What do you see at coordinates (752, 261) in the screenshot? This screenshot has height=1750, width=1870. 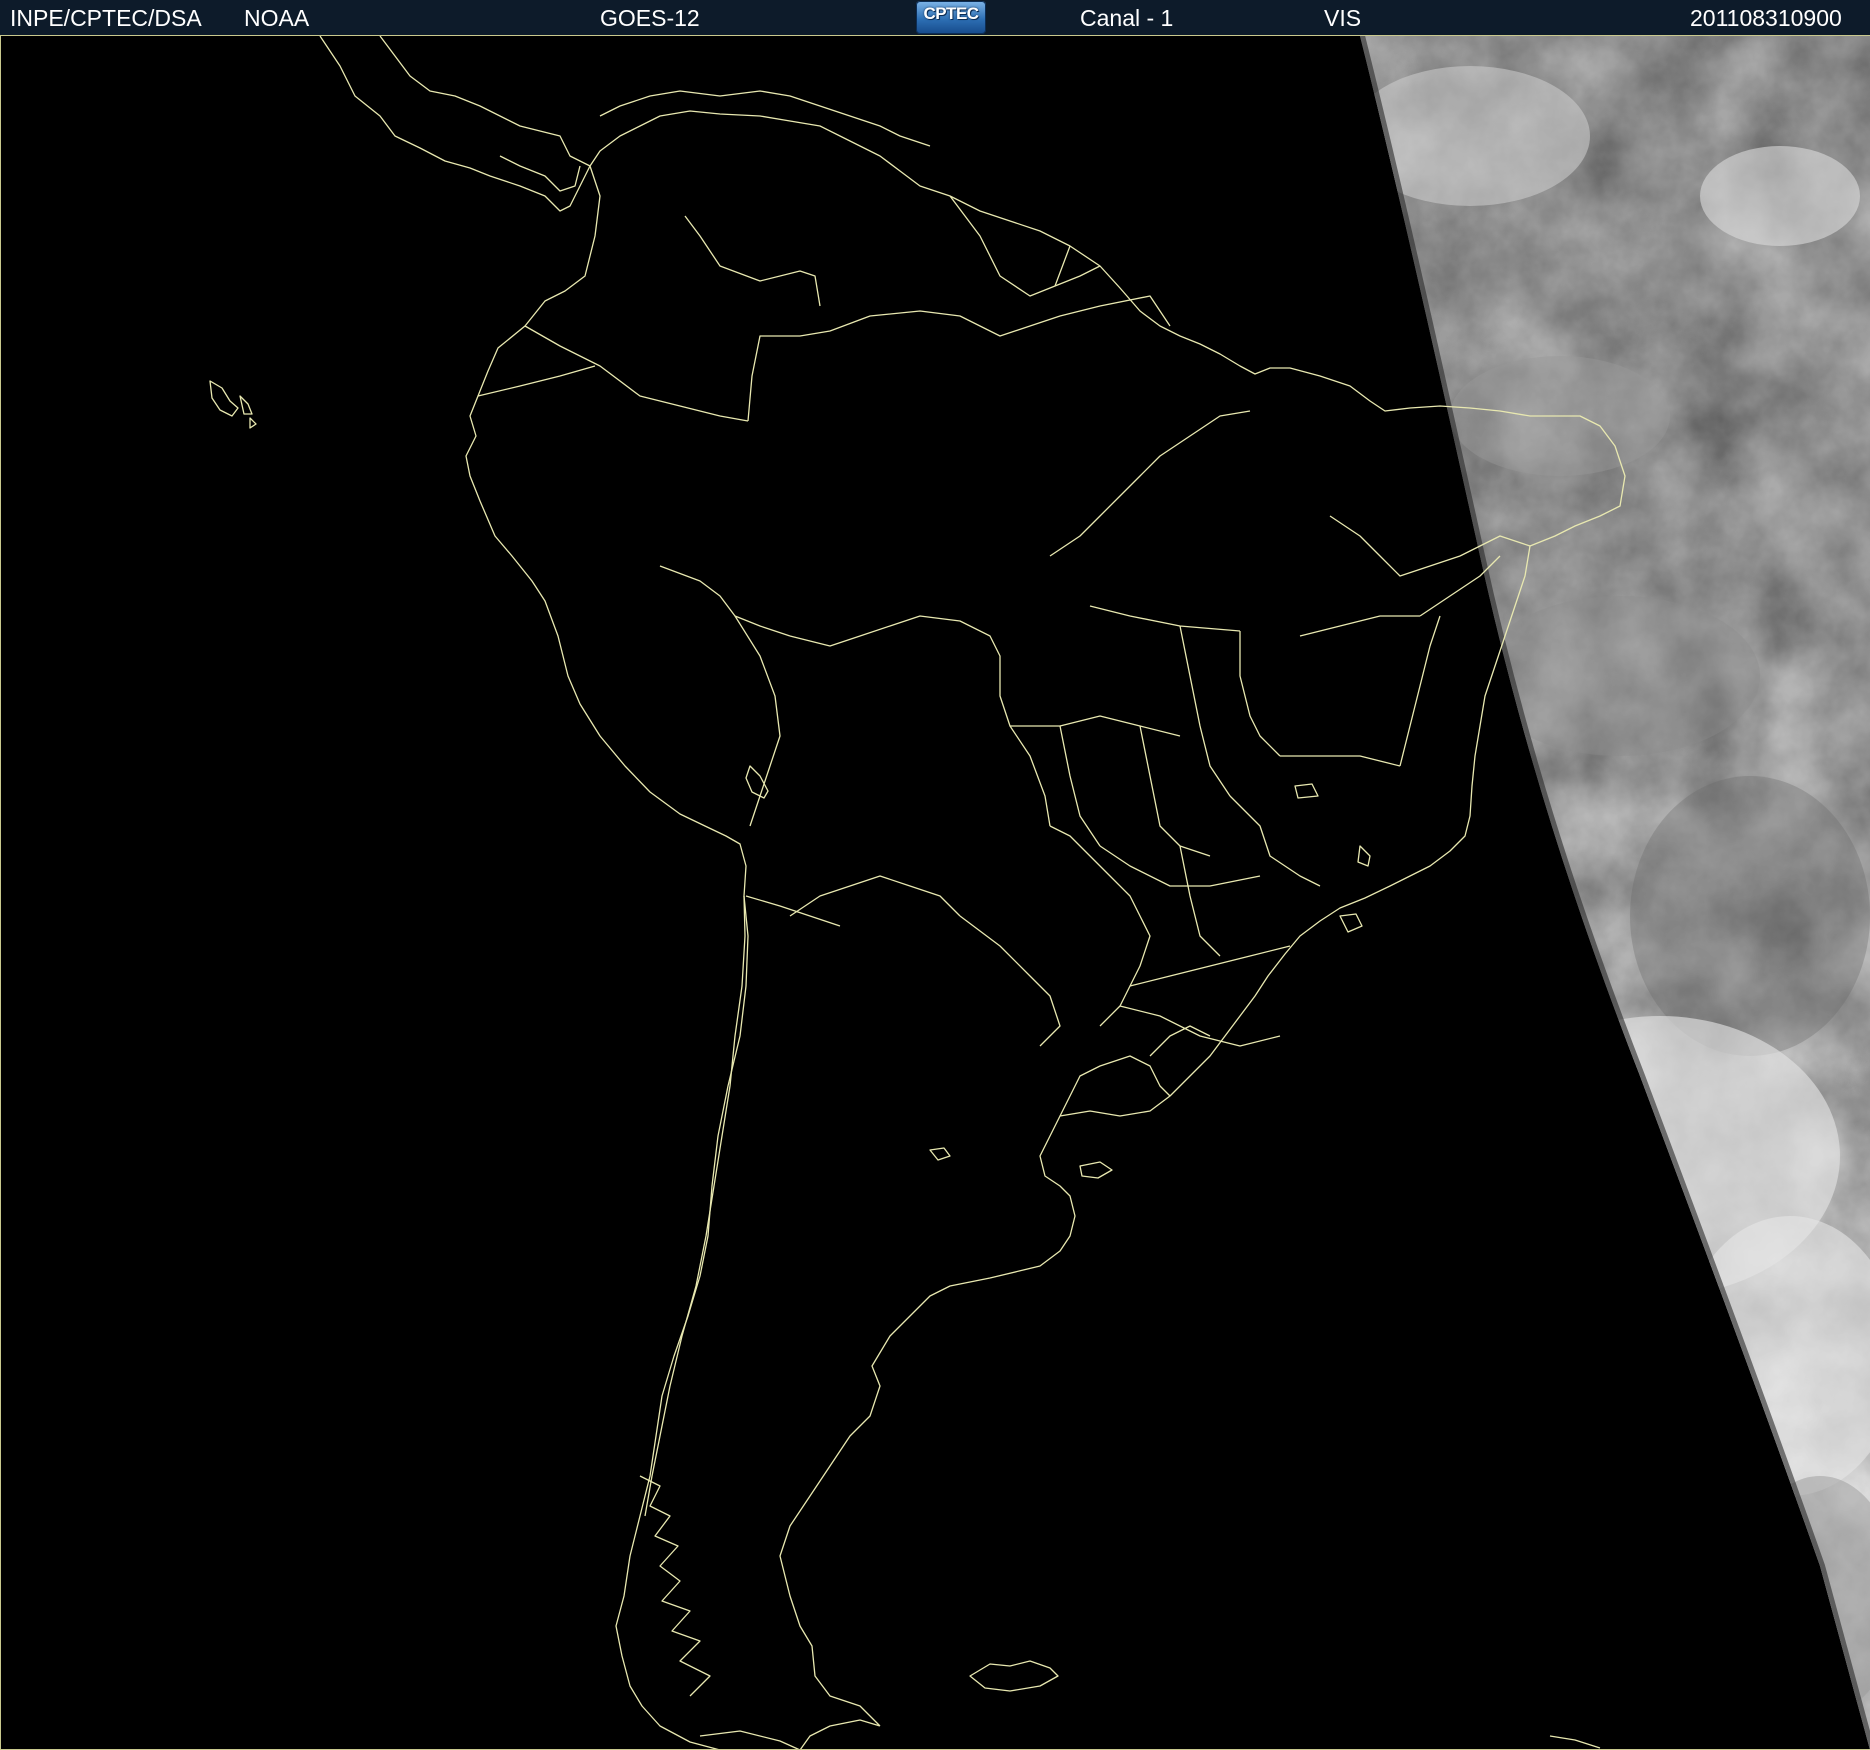 I see `border-colombia-venezuela` at bounding box center [752, 261].